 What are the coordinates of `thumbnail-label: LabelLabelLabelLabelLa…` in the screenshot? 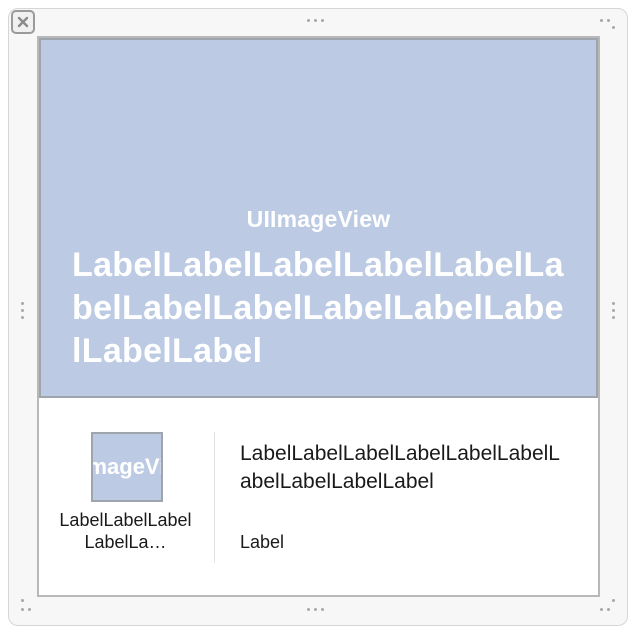 It's located at (125, 531).